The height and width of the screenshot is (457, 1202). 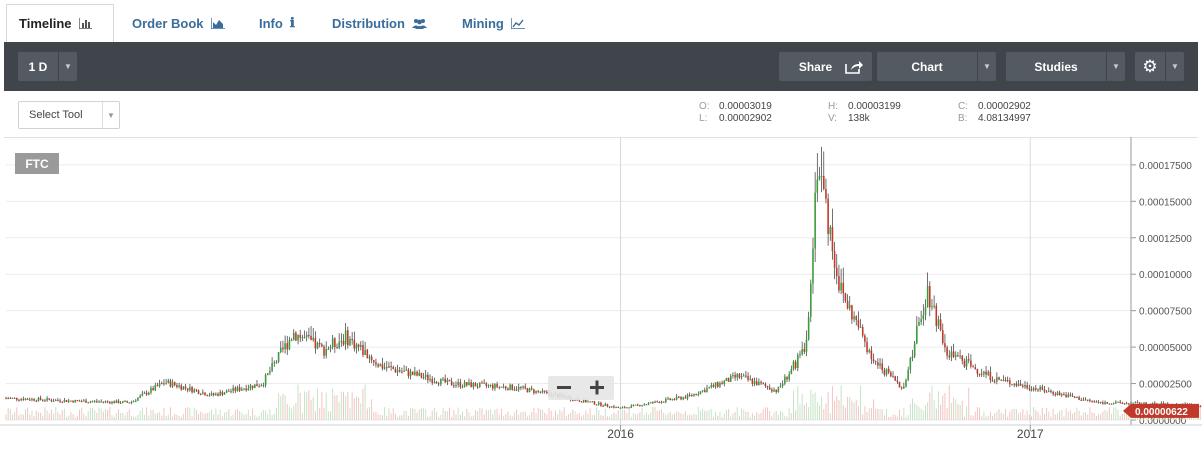 I want to click on tab-mining: Mining, so click(x=493, y=23).